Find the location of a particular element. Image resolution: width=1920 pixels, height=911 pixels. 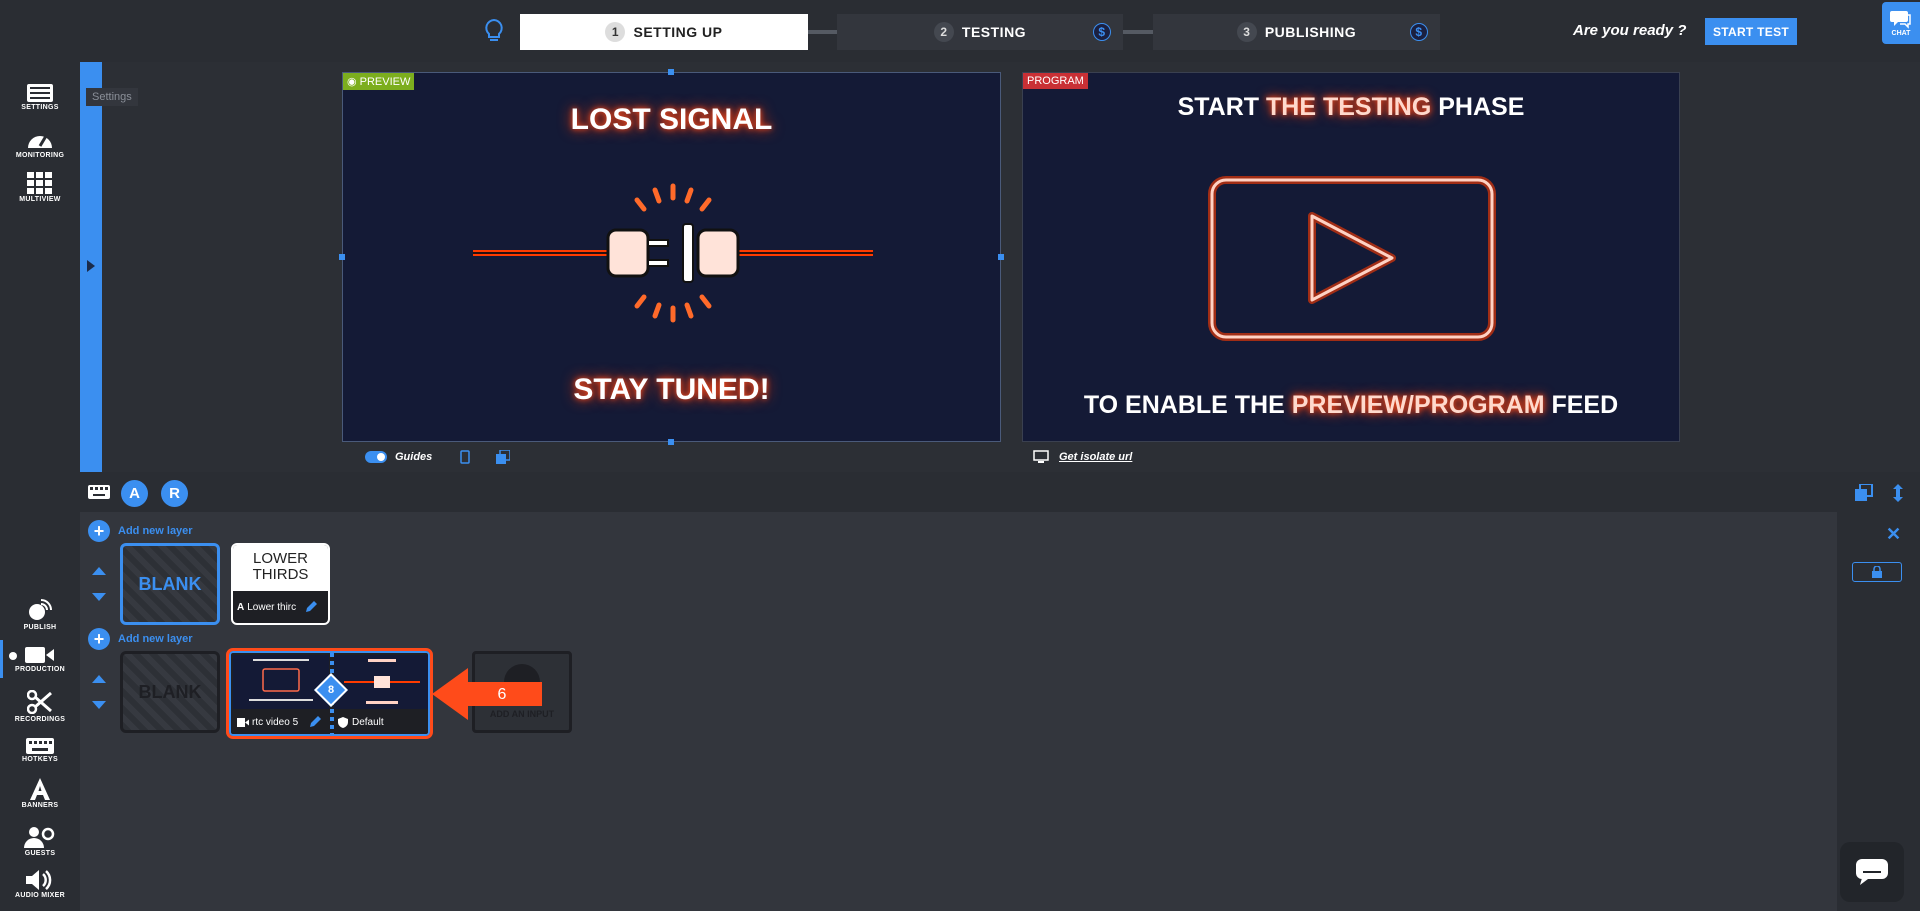

keyboard-icon is located at coordinates (40, 746).